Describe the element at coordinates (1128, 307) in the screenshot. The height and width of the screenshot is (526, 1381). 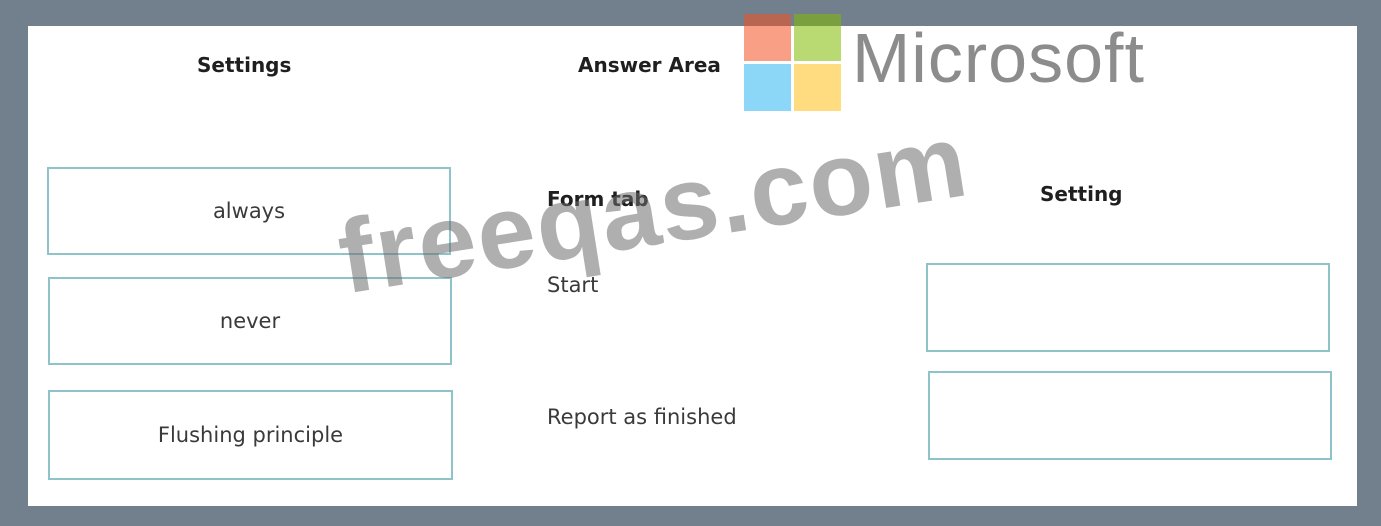
I see `answer-target-start` at that location.